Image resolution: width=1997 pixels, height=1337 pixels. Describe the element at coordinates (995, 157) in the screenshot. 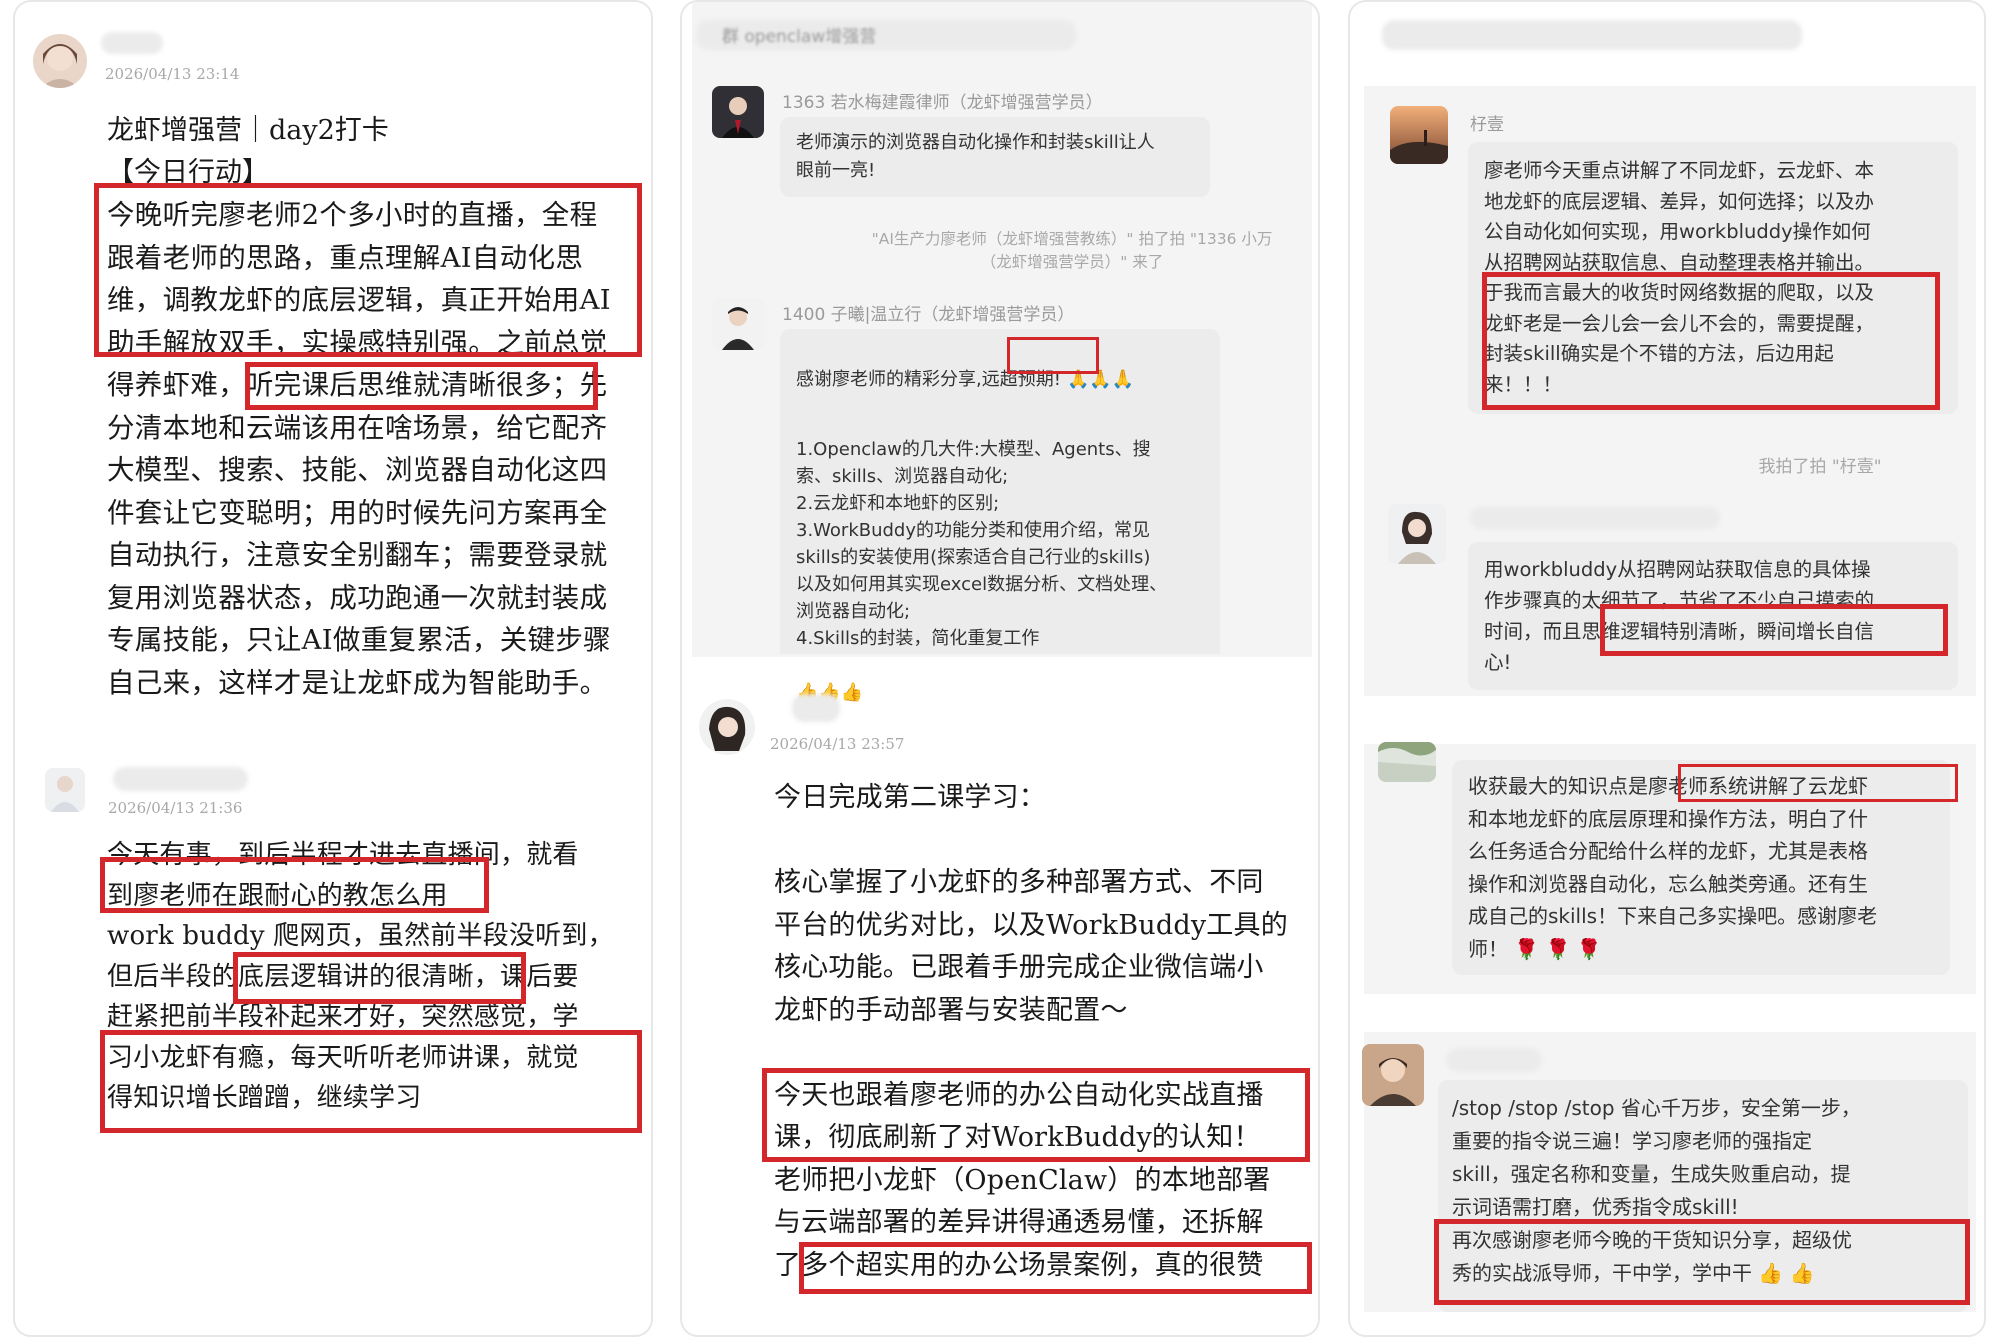

I see `message-bubble: 老师演示的浏览器自动化操作和封装skill让人 眼前一亮!` at that location.